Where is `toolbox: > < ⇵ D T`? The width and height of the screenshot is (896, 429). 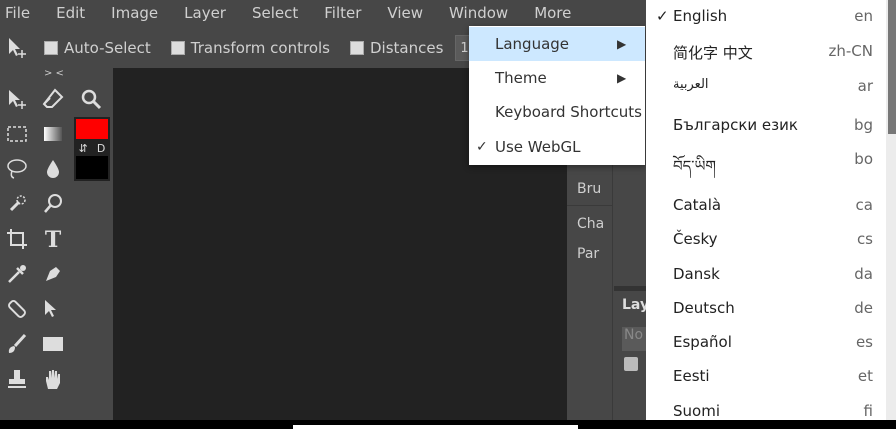
toolbox: > < ⇵ D T is located at coordinates (56, 244).